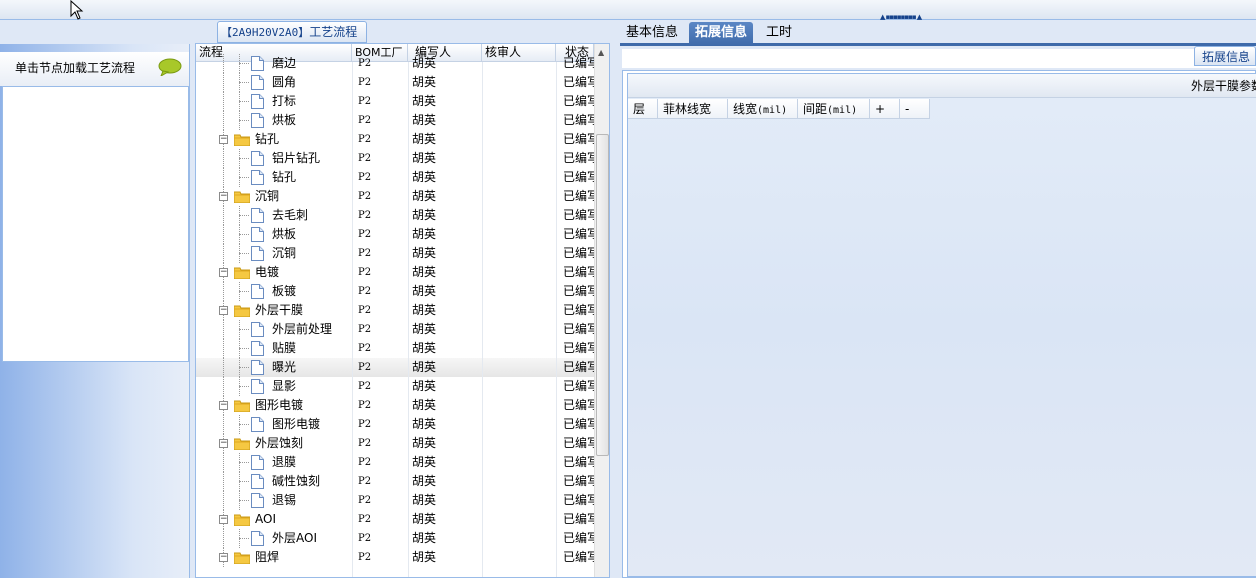 The width and height of the screenshot is (1256, 578). Describe the element at coordinates (763, 109) in the screenshot. I see `column-line-width: 线宽(mil)` at that location.